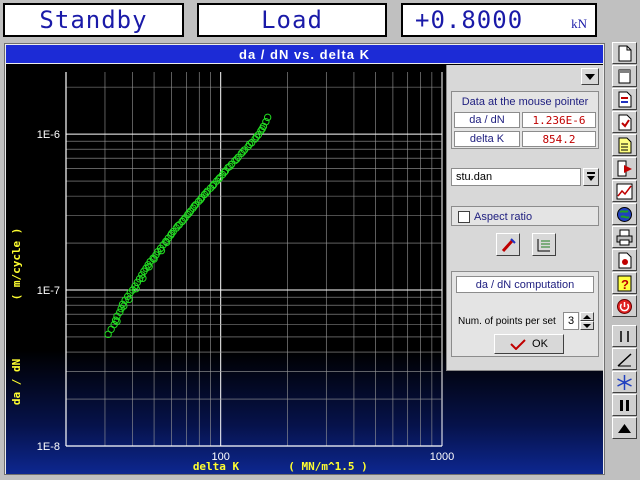  I want to click on cyclic-tool-button, so click(624, 382).